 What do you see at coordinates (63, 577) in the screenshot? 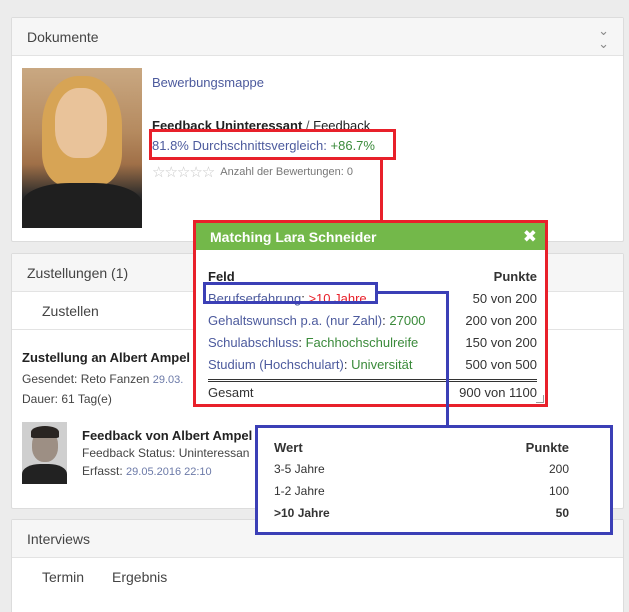
I see `tab-termin: Termin` at bounding box center [63, 577].